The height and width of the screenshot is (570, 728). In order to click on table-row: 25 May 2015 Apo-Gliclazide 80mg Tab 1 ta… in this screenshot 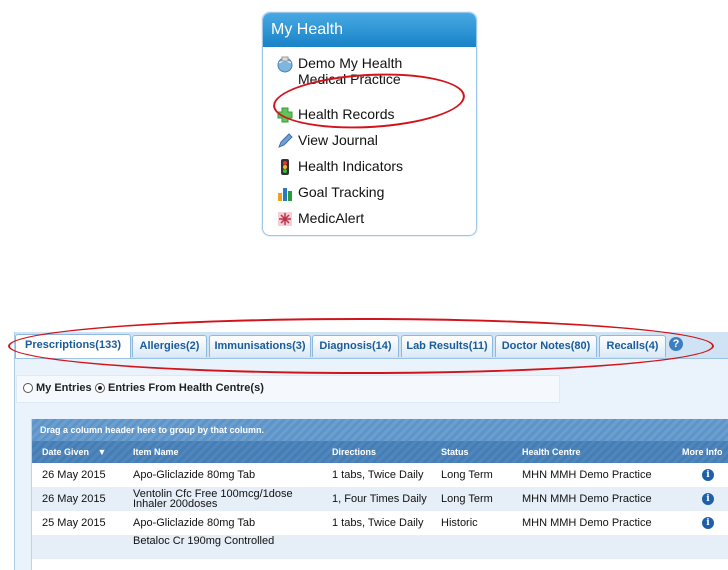, I will do `click(380, 523)`.